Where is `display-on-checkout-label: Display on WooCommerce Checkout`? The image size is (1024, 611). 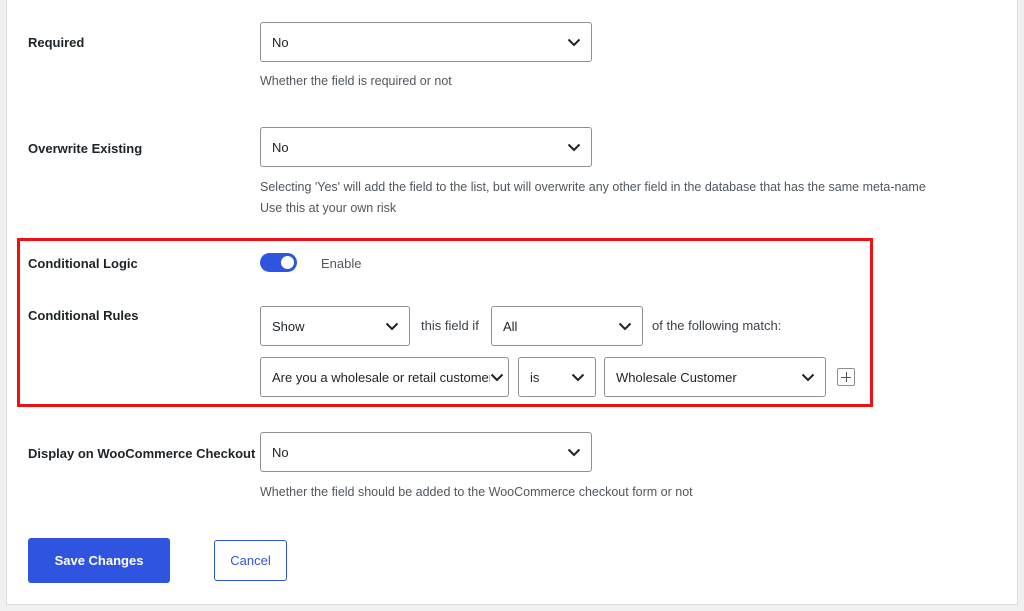
display-on-checkout-label: Display on WooCommerce Checkout is located at coordinates (142, 453).